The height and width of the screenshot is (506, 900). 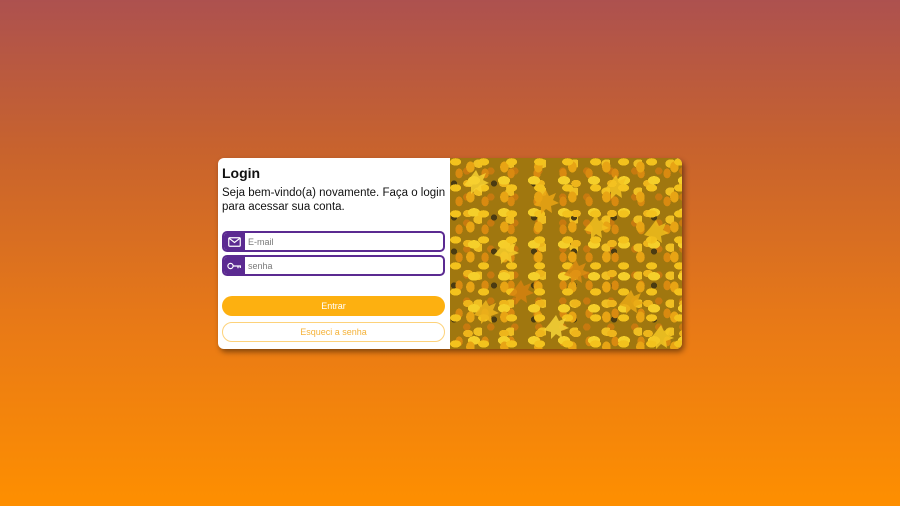 What do you see at coordinates (333, 306) in the screenshot?
I see `login-button: Entrar` at bounding box center [333, 306].